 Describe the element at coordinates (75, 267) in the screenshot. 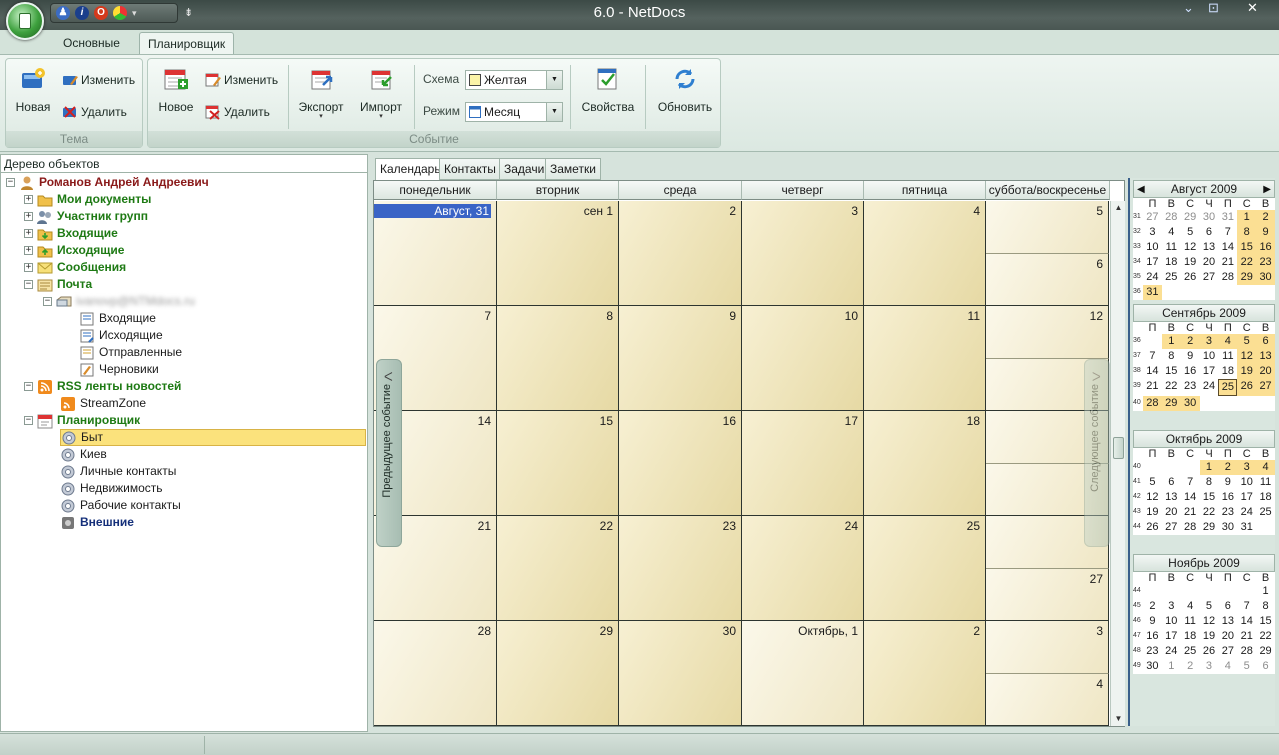

I see `tree-item-messages: + Сообщения` at that location.